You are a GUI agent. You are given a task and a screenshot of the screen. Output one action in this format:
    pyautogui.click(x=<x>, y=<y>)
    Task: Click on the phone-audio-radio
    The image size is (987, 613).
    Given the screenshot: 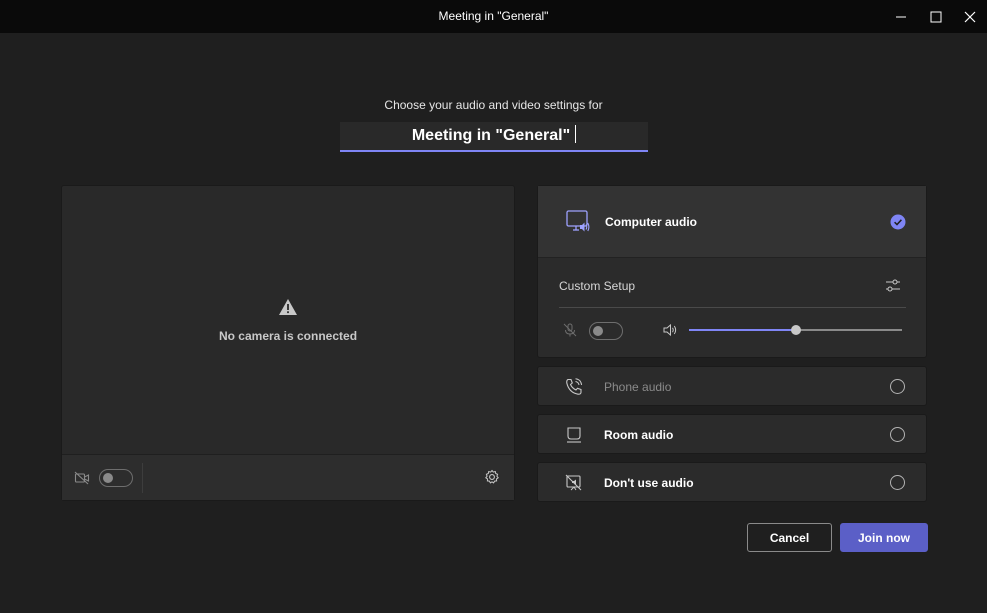 What is the action you would take?
    pyautogui.click(x=897, y=386)
    